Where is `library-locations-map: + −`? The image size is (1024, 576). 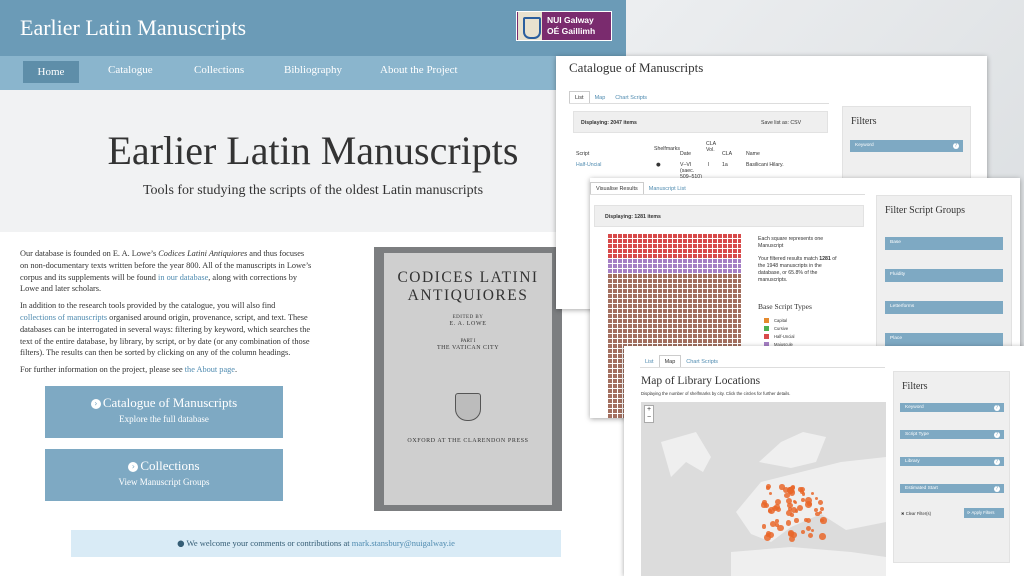
library-locations-map: + − is located at coordinates (763, 489).